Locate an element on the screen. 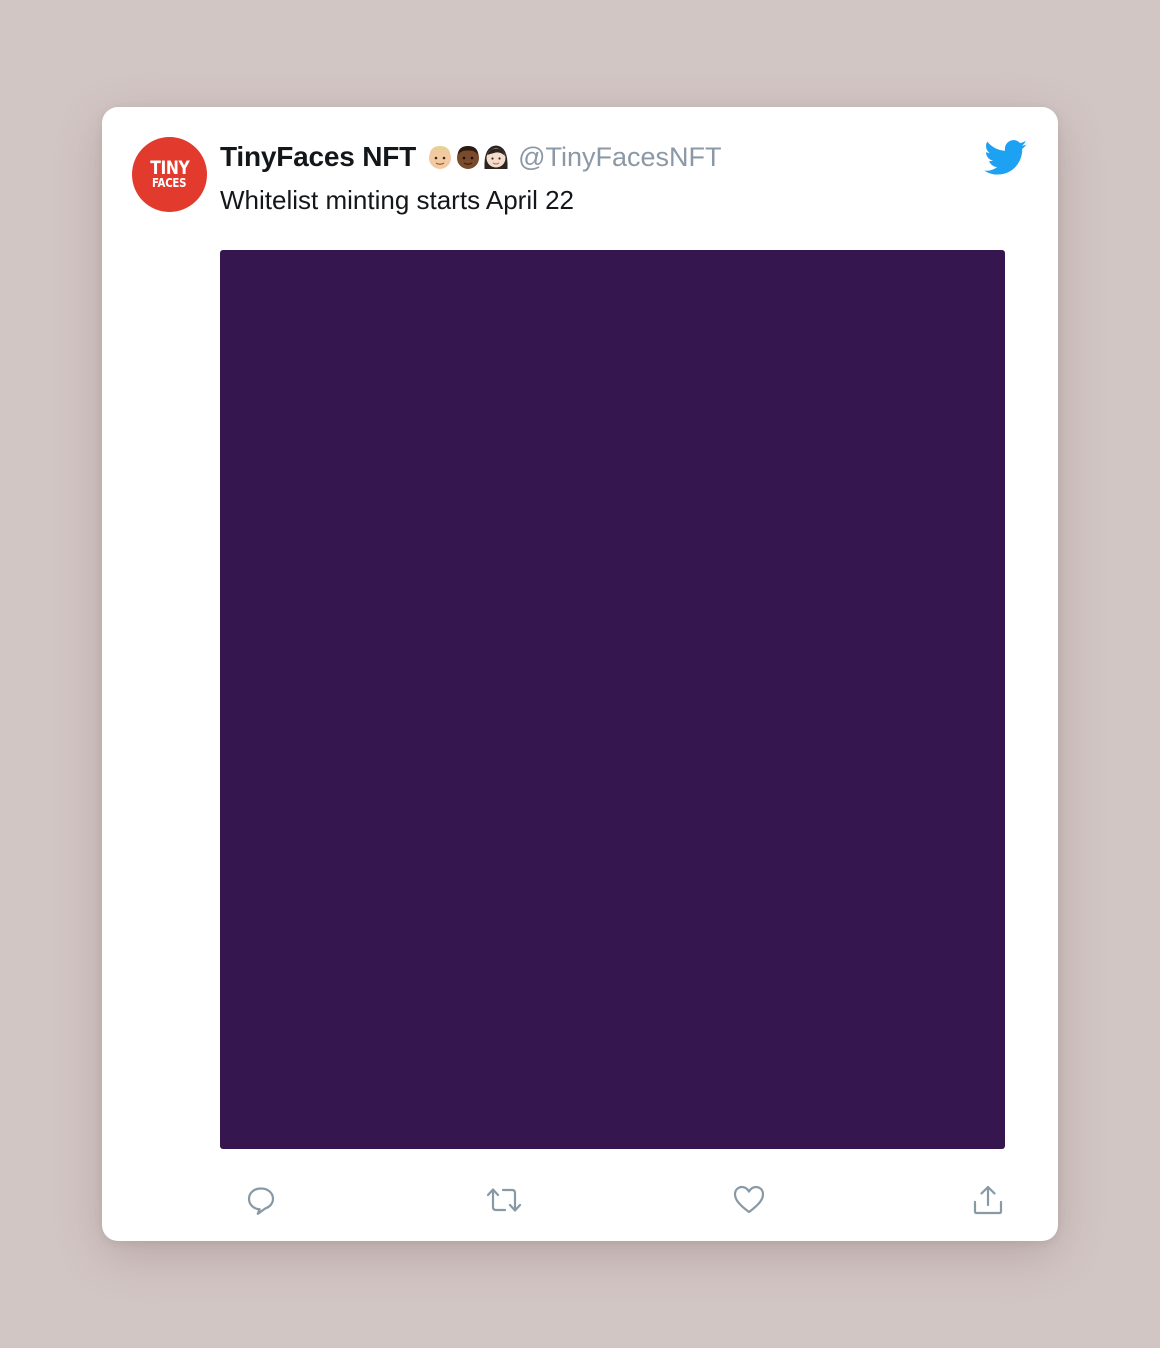  dark-skin-face-icon is located at coordinates (468, 157).